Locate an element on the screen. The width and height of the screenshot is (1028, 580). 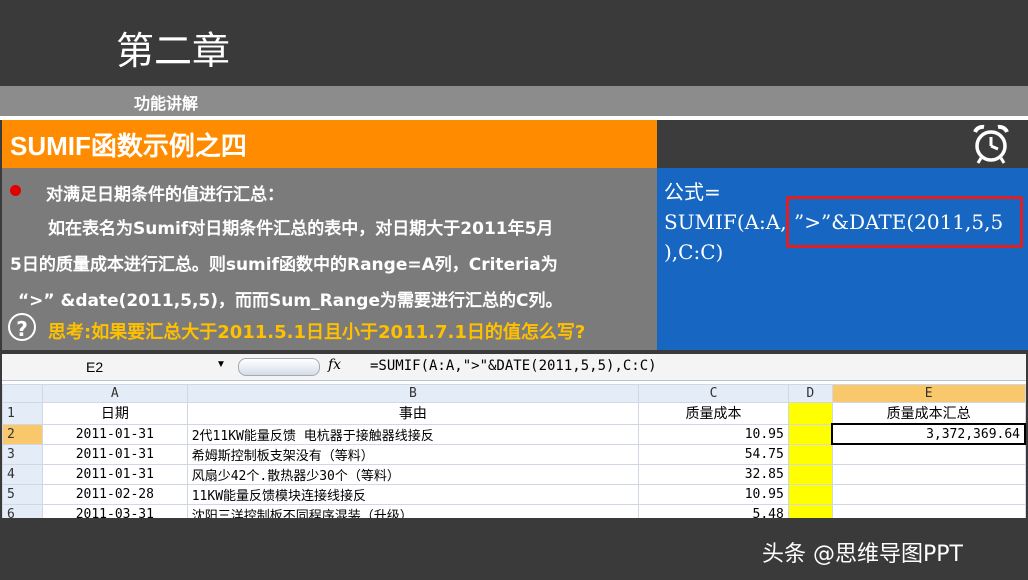
cell-a: 2011-03-31 is located at coordinates (114, 510).